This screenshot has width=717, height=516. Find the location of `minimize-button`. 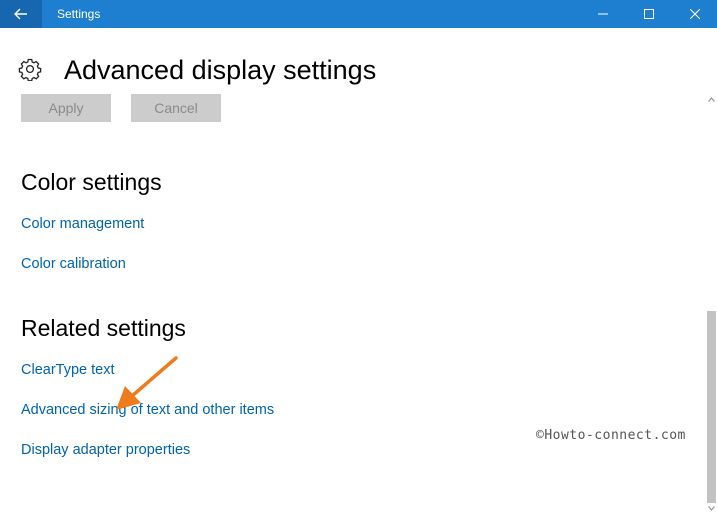

minimize-button is located at coordinates (603, 14).